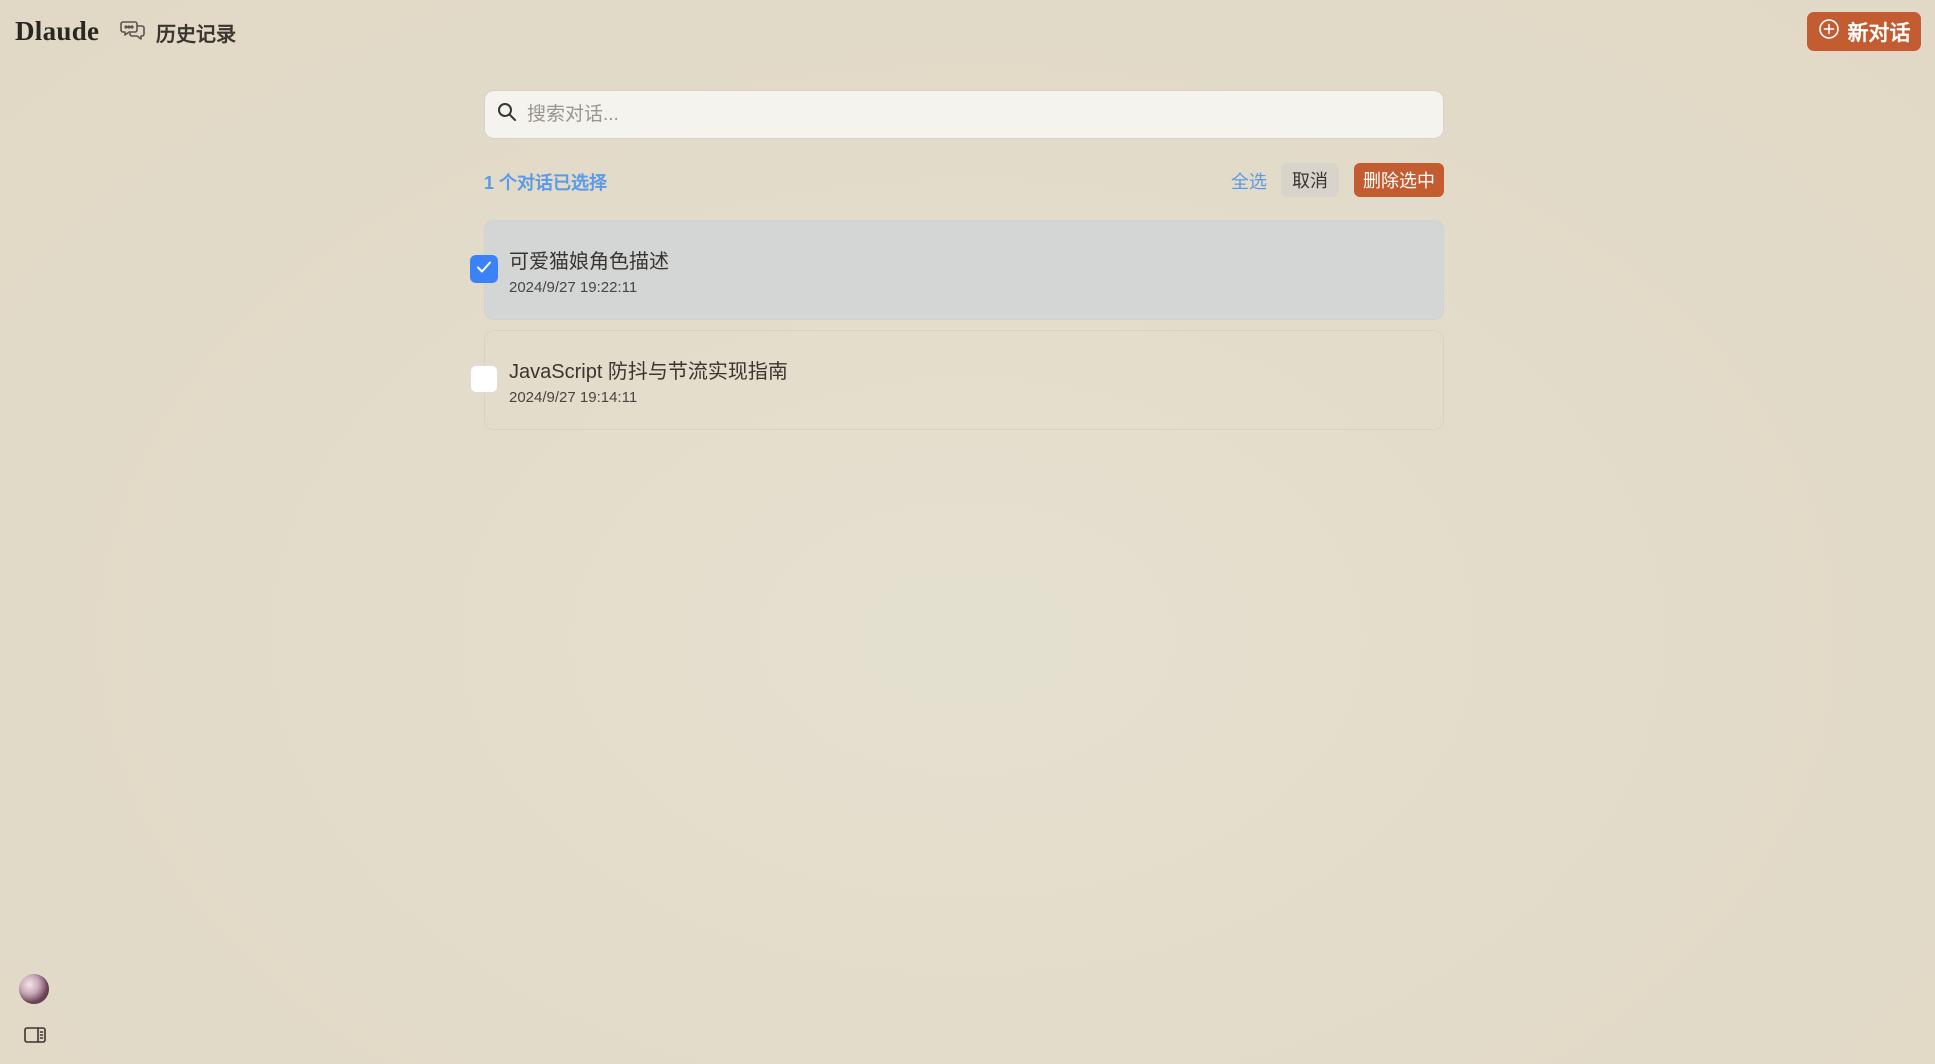  I want to click on search-input, so click(985, 114).